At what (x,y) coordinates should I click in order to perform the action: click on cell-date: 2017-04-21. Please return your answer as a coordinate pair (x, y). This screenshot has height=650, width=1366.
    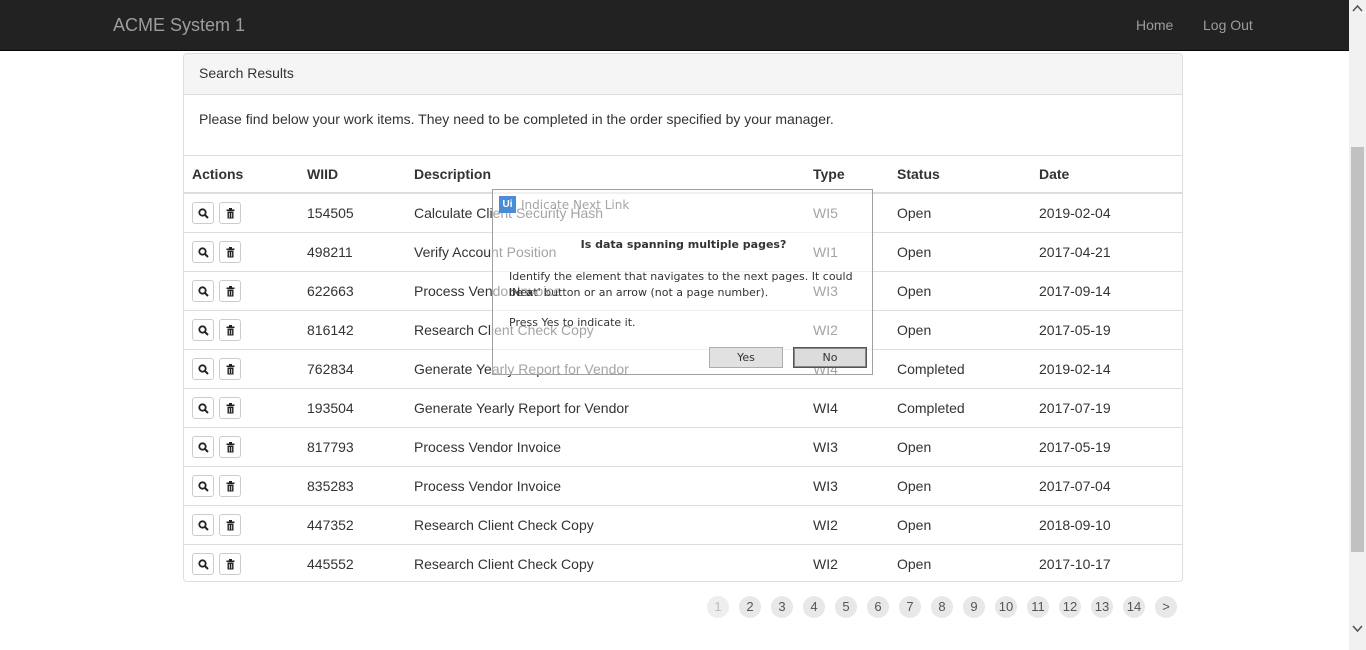
    Looking at the image, I should click on (1106, 252).